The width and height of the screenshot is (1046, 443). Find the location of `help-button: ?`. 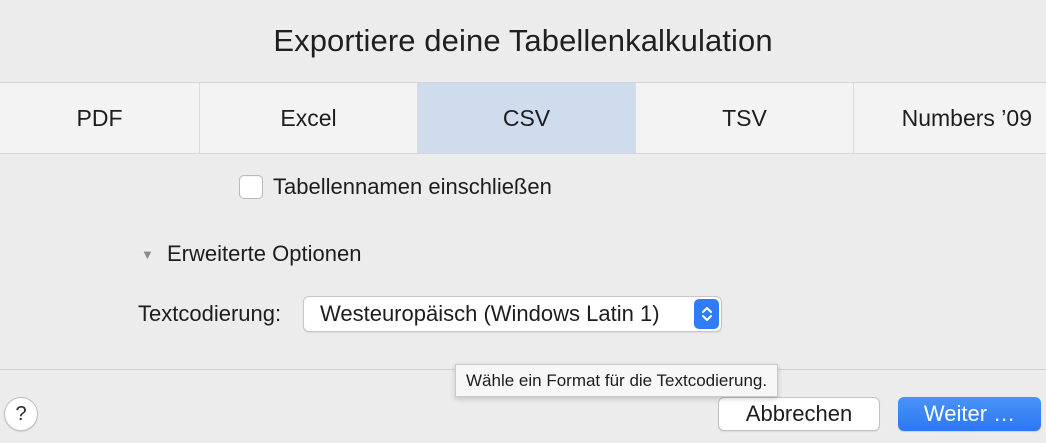

help-button: ? is located at coordinates (21, 414).